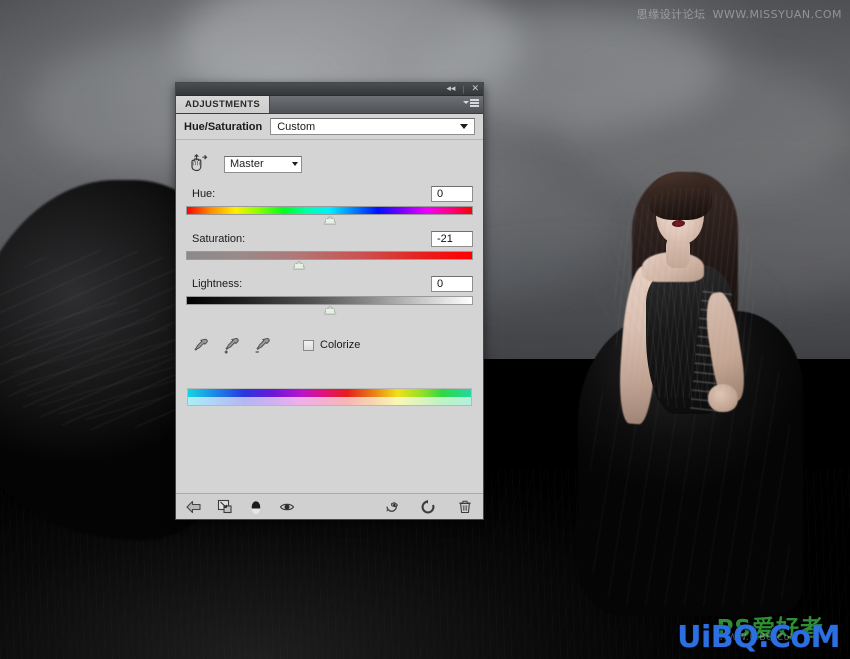 The width and height of the screenshot is (850, 659). I want to click on tab-adjustments: ADJUSTMENTS, so click(223, 104).